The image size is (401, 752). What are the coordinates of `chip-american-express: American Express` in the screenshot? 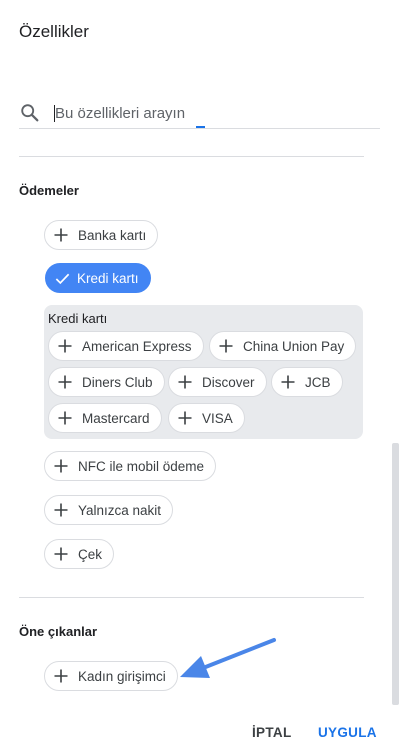 It's located at (126, 346).